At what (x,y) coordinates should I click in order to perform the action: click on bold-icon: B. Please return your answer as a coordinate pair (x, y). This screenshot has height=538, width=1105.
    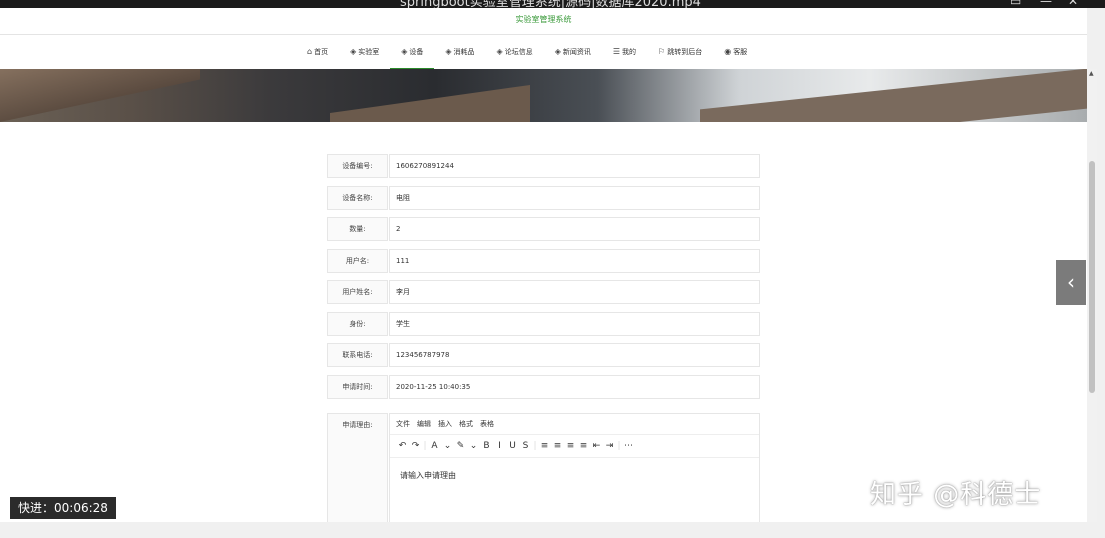
    Looking at the image, I should click on (486, 446).